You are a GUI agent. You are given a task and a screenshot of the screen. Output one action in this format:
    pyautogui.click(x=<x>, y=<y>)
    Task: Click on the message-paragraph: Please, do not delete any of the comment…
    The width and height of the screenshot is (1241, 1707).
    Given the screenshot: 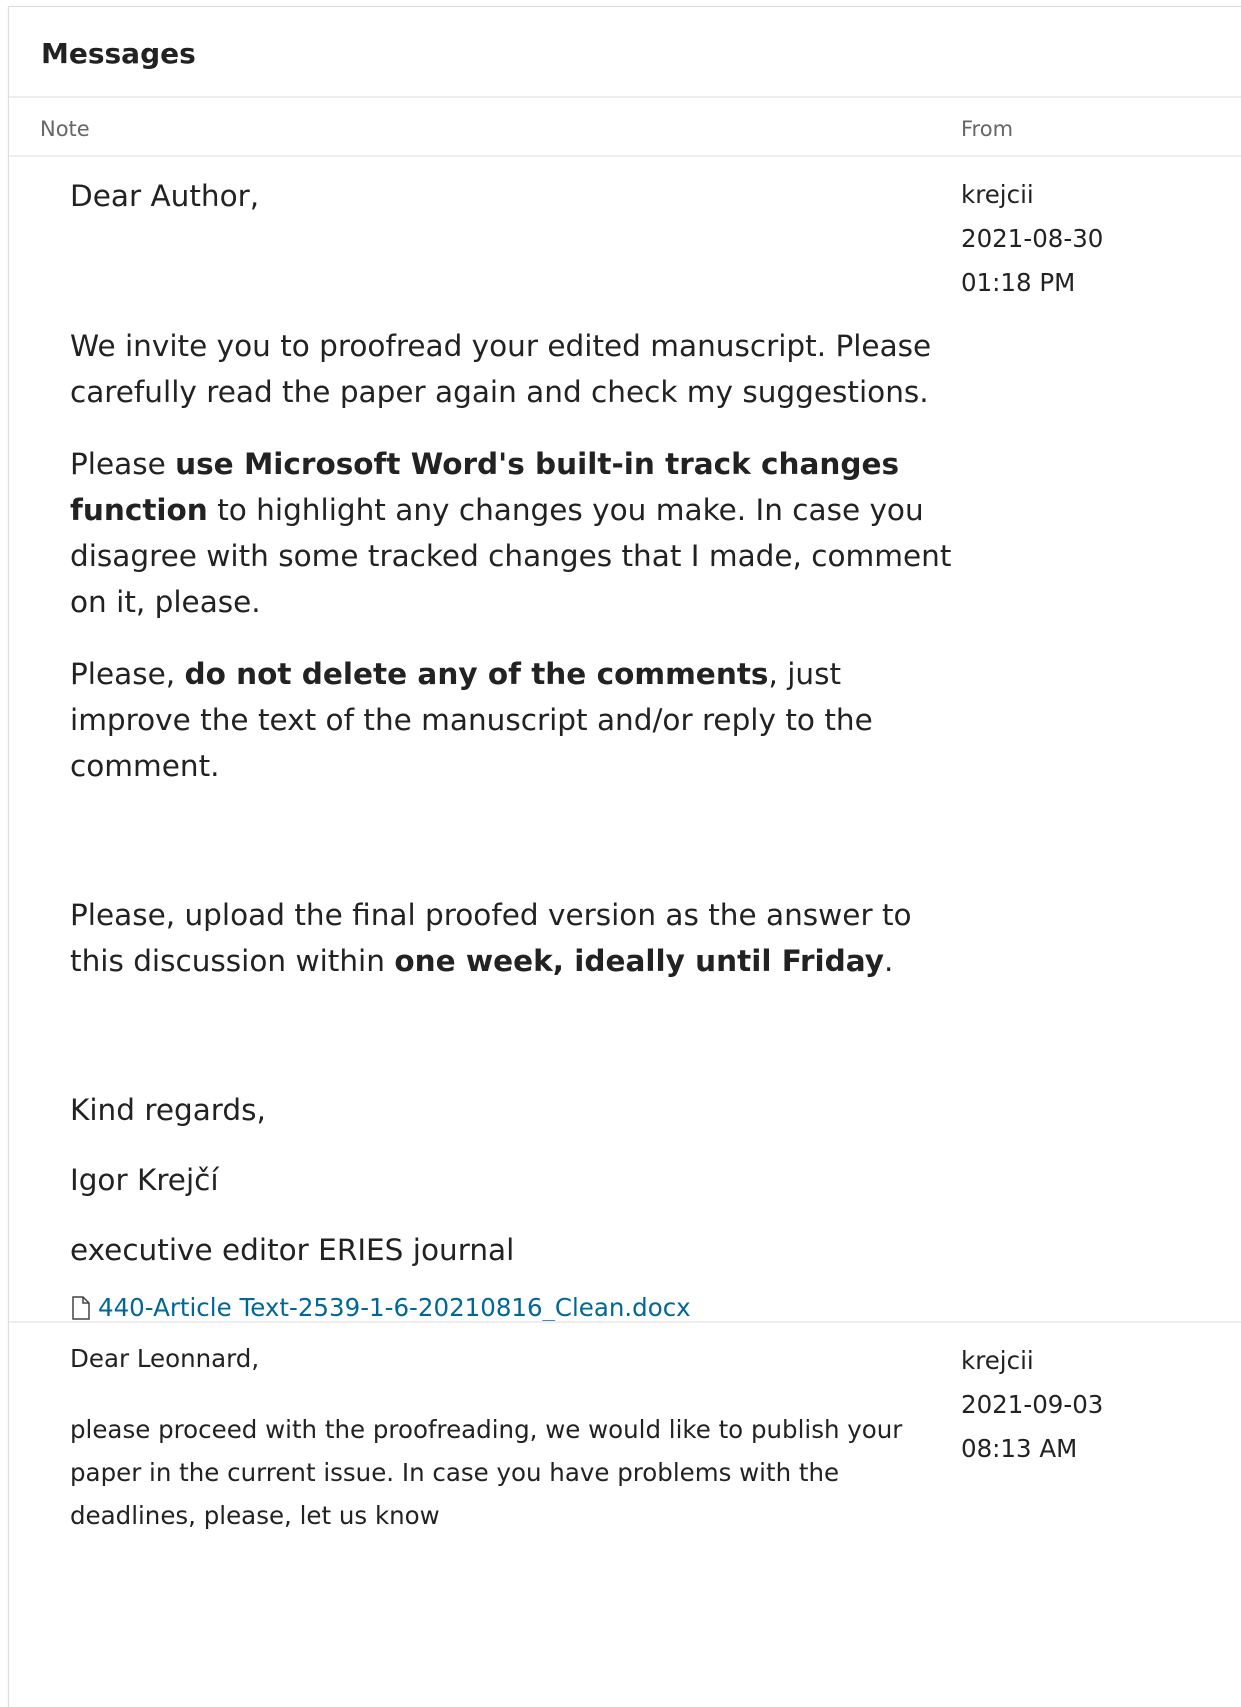 What is the action you would take?
    pyautogui.click(x=471, y=720)
    